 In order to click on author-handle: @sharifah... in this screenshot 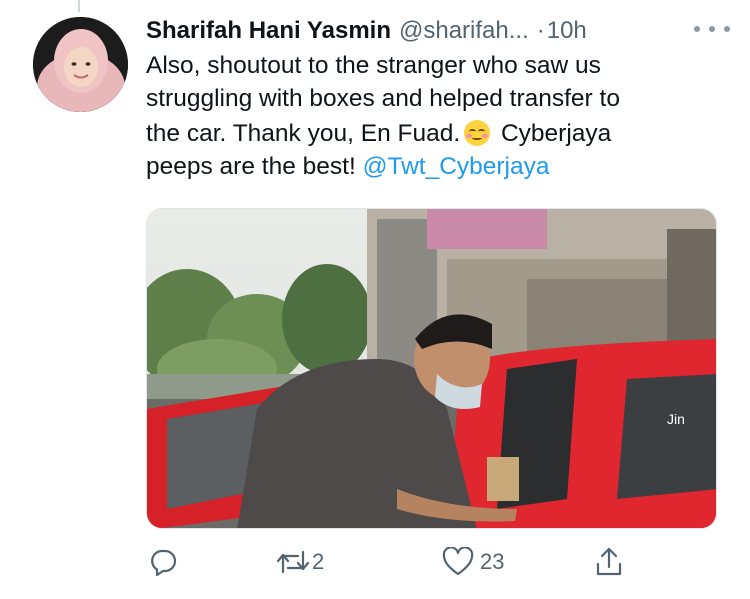, I will do `click(464, 31)`.